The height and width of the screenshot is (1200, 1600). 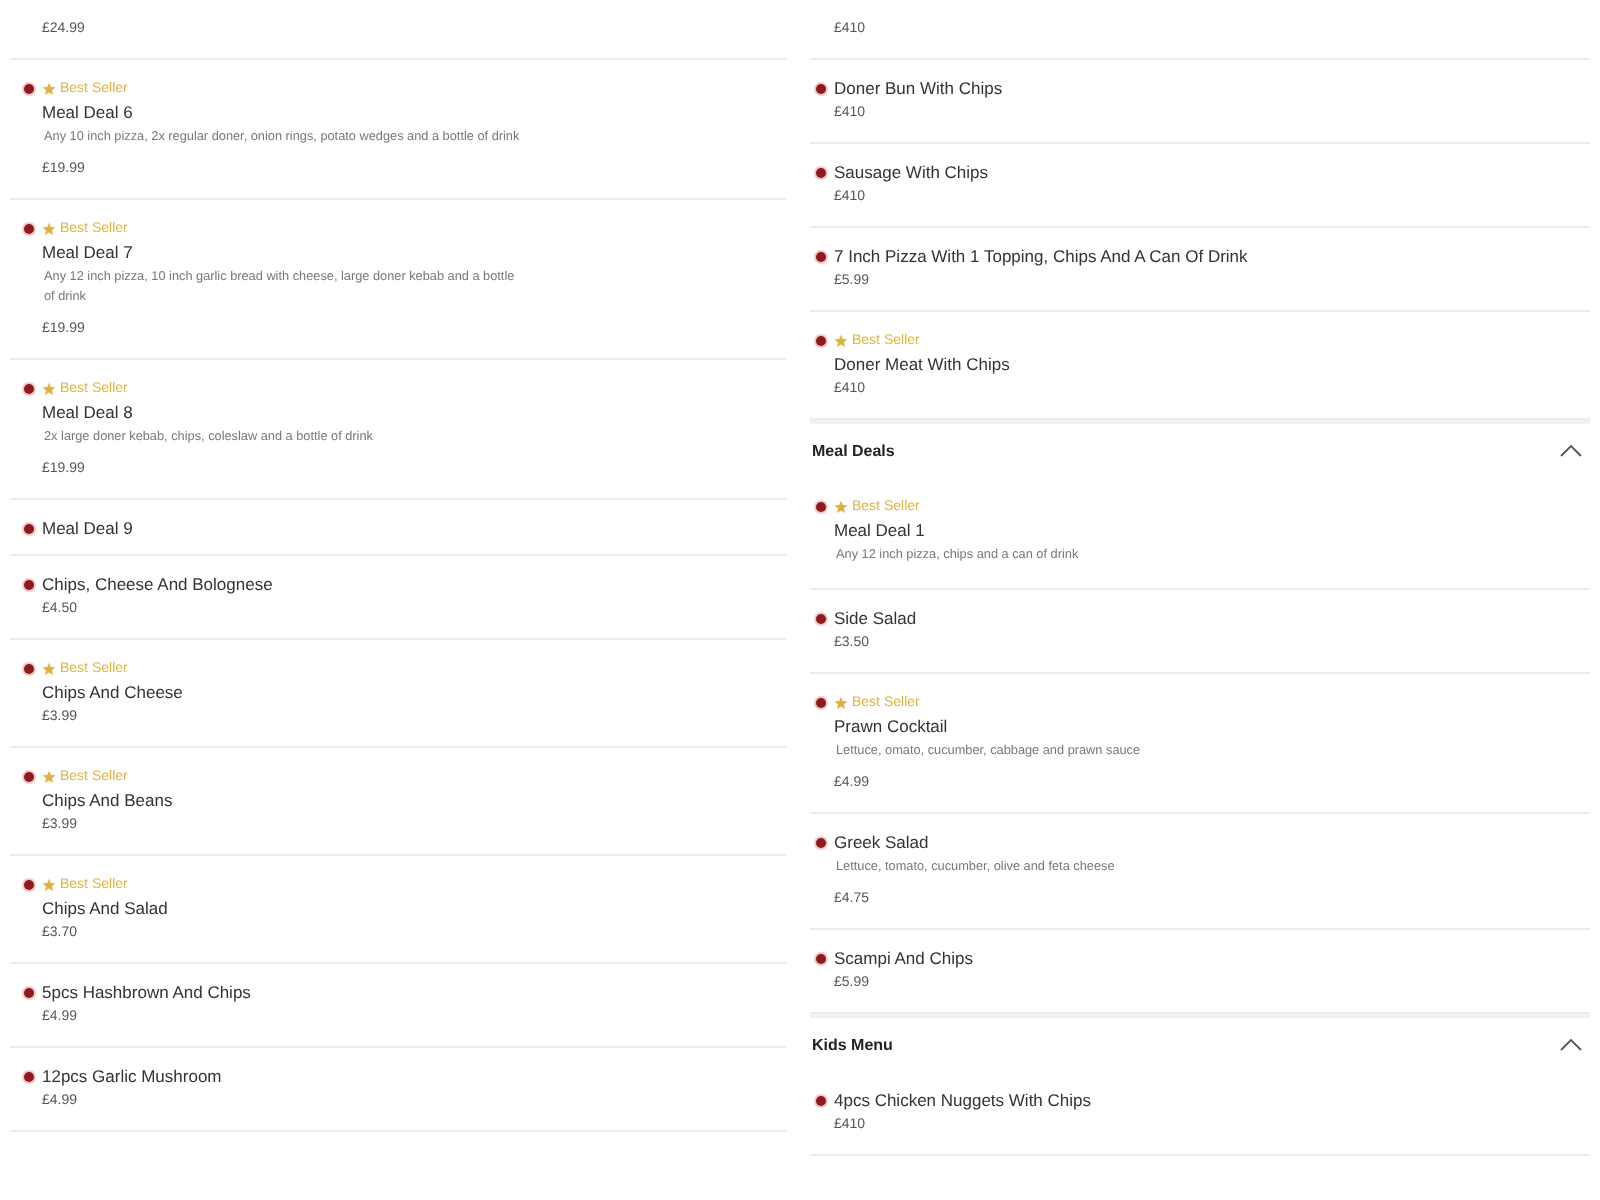 I want to click on item-name: Side Salad, so click(x=875, y=618).